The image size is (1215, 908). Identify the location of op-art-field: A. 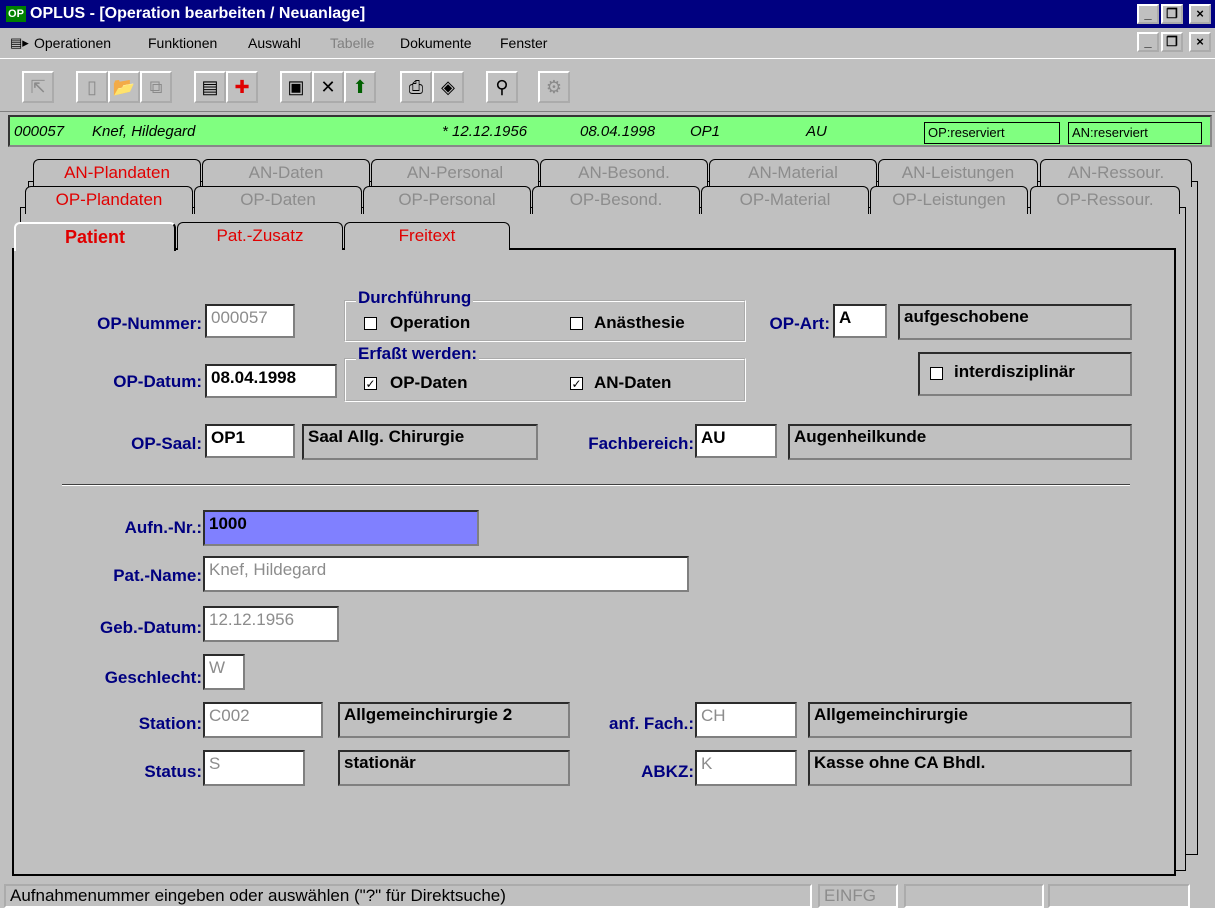
(860, 321).